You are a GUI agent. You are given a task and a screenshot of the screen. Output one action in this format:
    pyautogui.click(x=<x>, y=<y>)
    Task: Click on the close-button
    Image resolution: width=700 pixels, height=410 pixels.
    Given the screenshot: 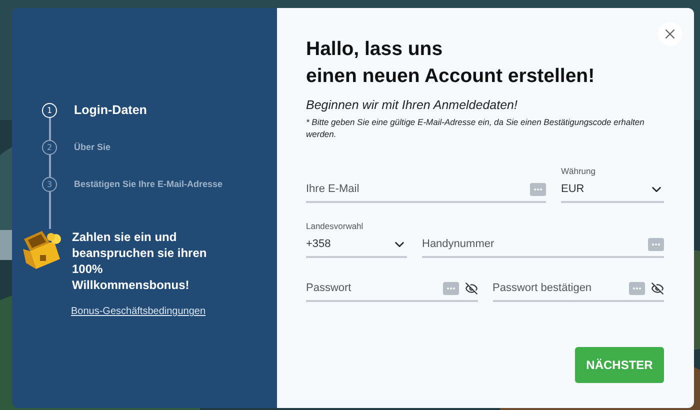 What is the action you would take?
    pyautogui.click(x=670, y=34)
    